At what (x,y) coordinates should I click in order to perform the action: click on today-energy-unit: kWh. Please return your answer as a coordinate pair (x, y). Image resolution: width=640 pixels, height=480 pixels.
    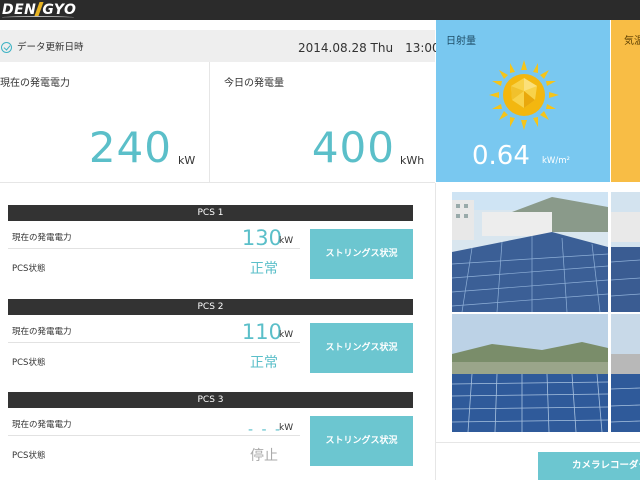
    Looking at the image, I should click on (412, 160).